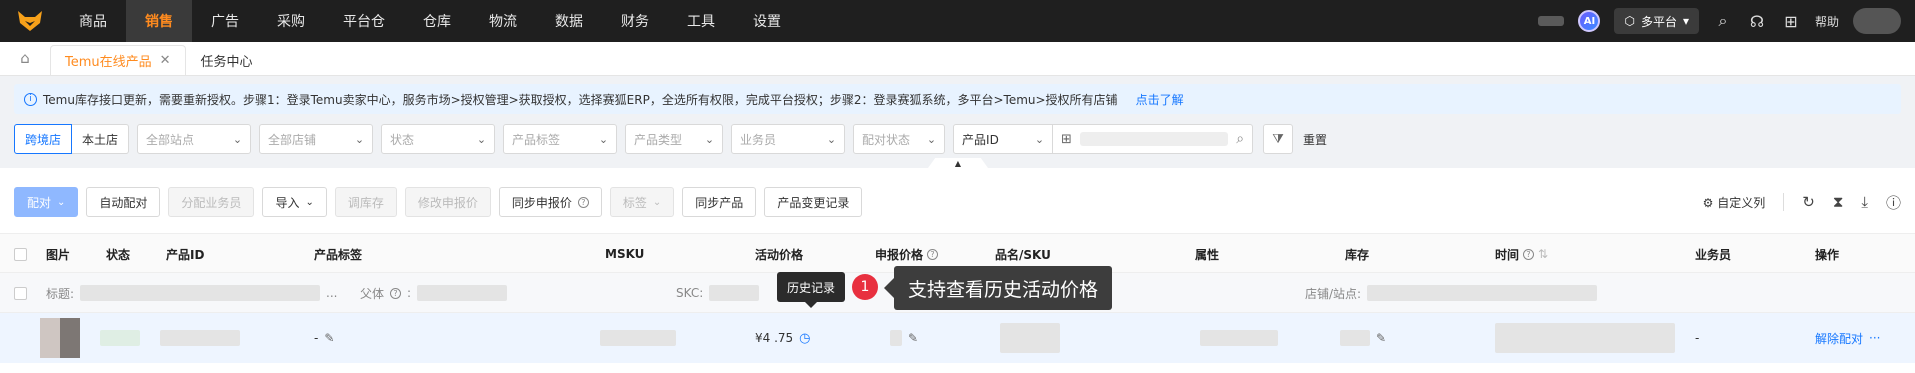 The height and width of the screenshot is (373, 1915). I want to click on advanced-filter-button: ⧩, so click(1278, 139).